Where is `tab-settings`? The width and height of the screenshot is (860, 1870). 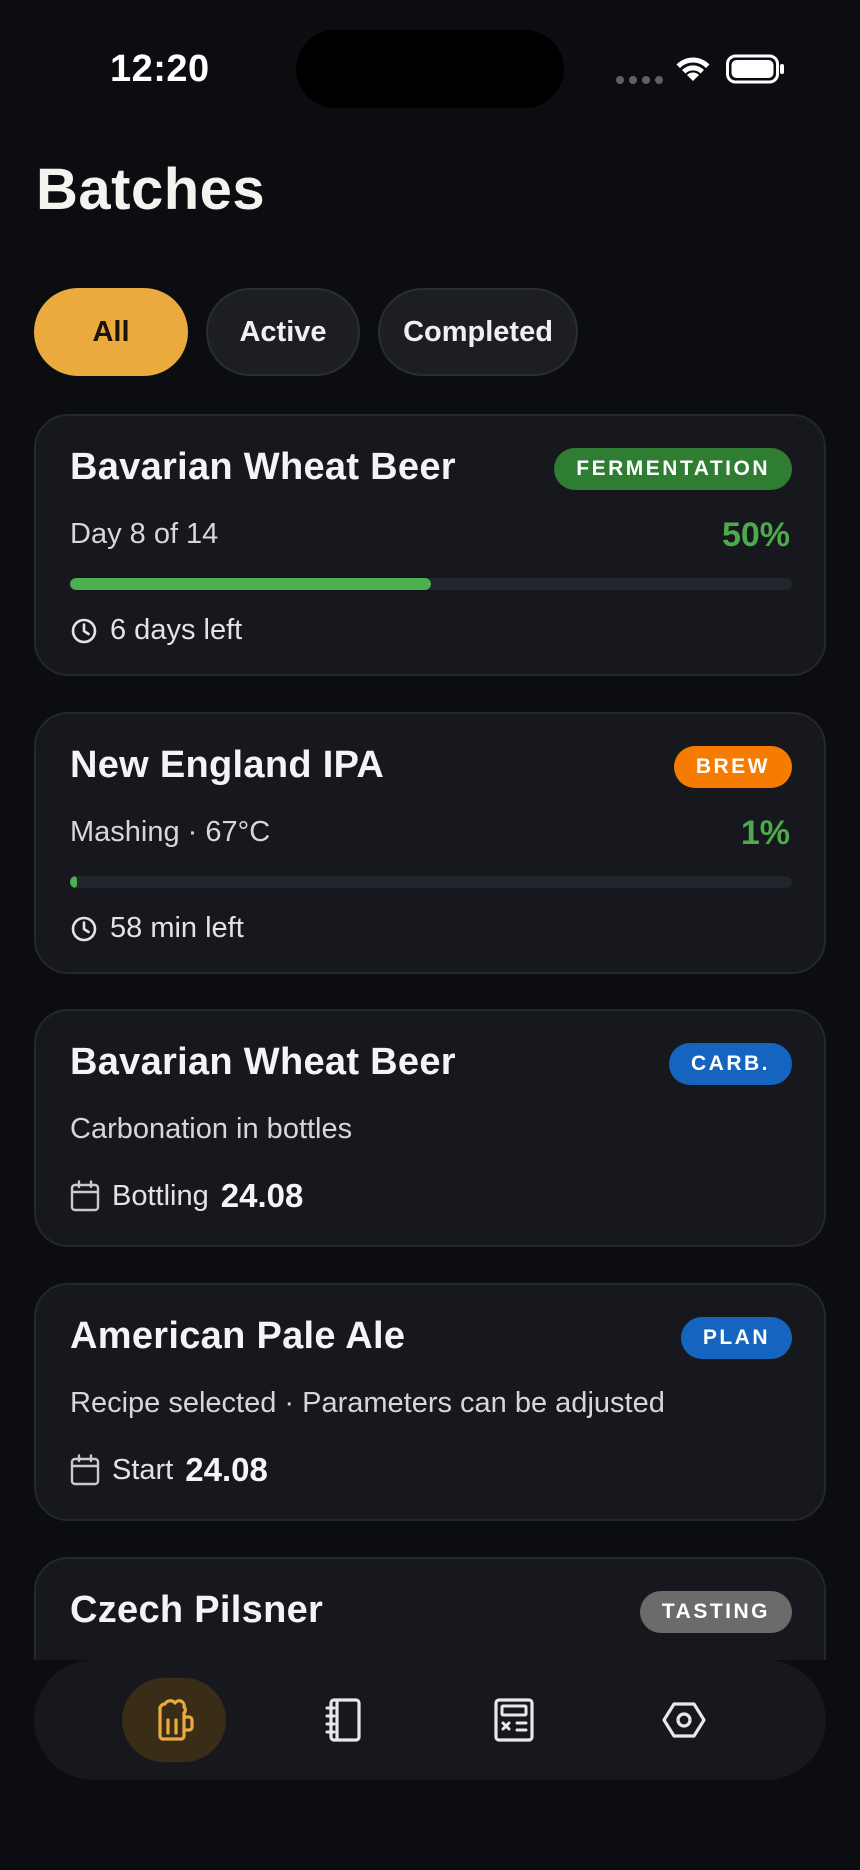
tab-settings is located at coordinates (684, 1720).